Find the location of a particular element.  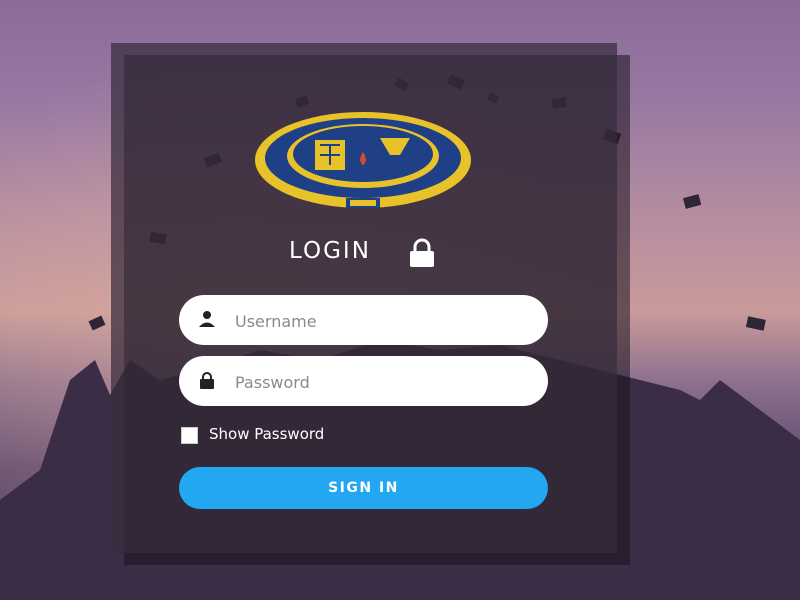

show-password-checkbox is located at coordinates (189, 435).